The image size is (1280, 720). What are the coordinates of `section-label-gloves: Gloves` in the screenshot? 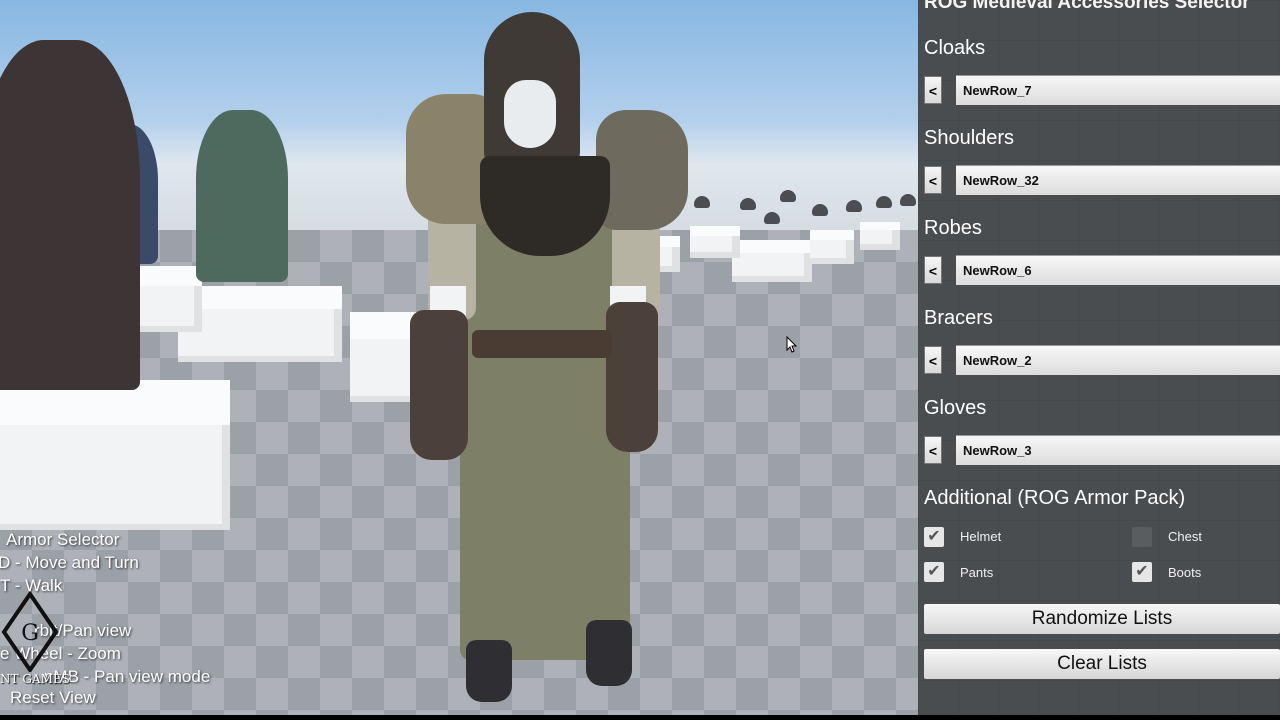 It's located at (955, 408).